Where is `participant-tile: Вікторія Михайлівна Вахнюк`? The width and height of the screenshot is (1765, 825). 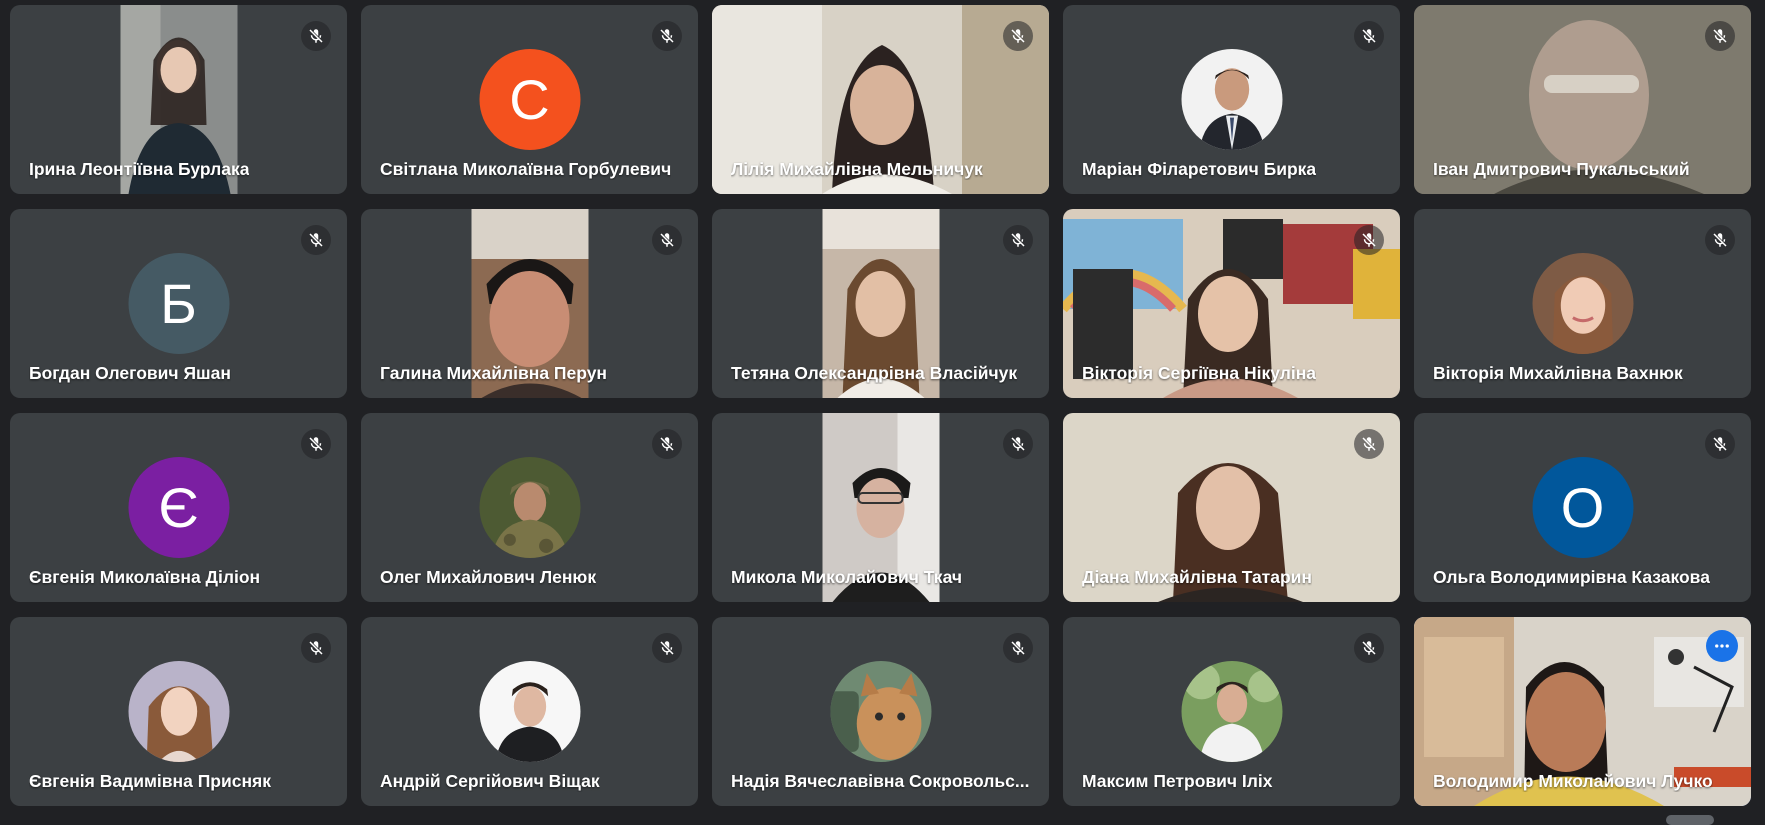
participant-tile: Вікторія Михайлівна Вахнюк is located at coordinates (1582, 303).